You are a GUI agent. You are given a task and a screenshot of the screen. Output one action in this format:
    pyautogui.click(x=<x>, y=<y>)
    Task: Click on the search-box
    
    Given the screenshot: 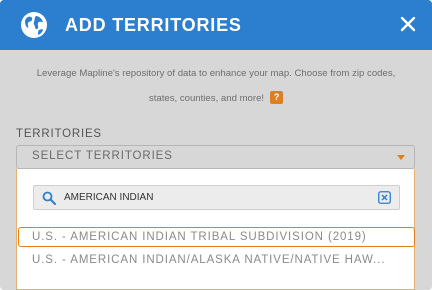 What is the action you would take?
    pyautogui.click(x=216, y=197)
    